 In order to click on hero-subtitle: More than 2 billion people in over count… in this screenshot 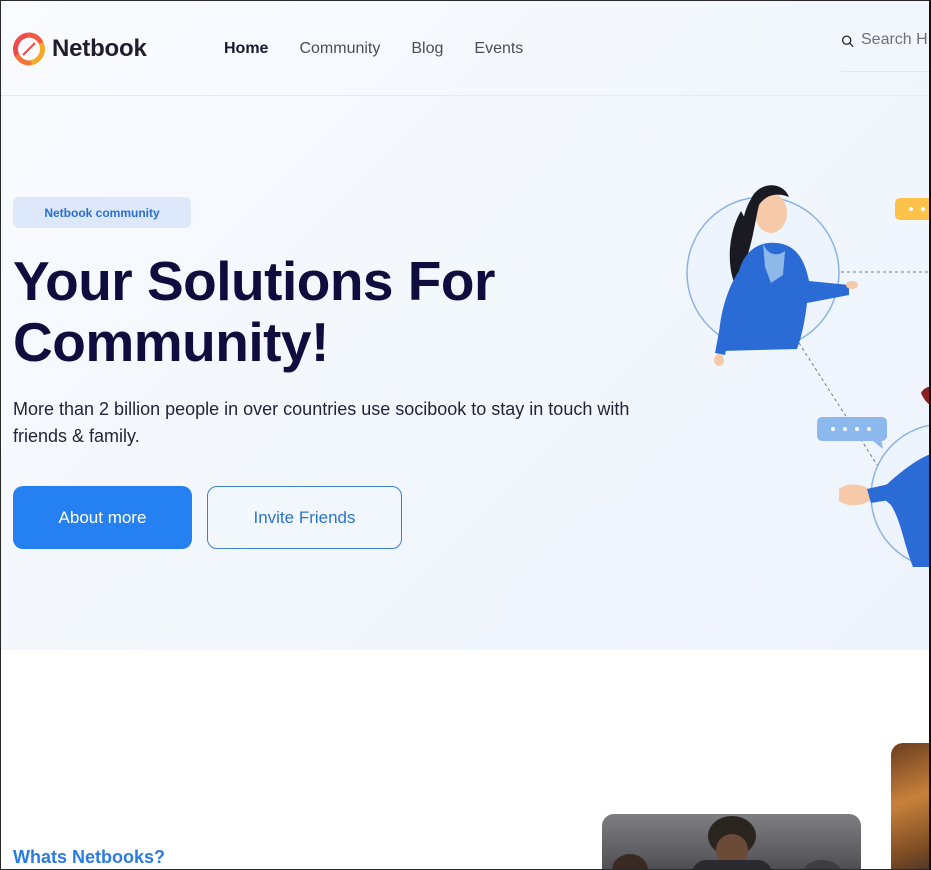, I will do `click(321, 422)`.